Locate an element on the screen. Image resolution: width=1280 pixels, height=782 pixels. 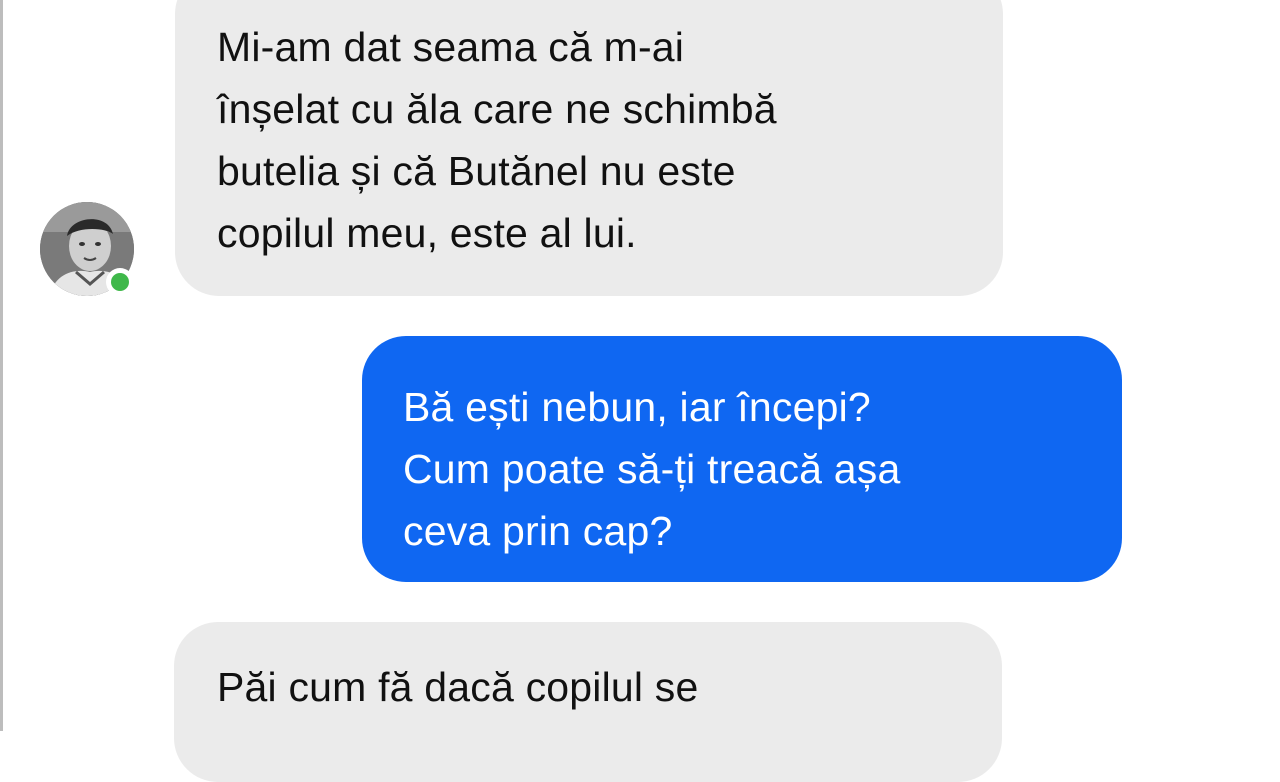
message-text-line: copilul meu, este al lui. is located at coordinates (427, 233).